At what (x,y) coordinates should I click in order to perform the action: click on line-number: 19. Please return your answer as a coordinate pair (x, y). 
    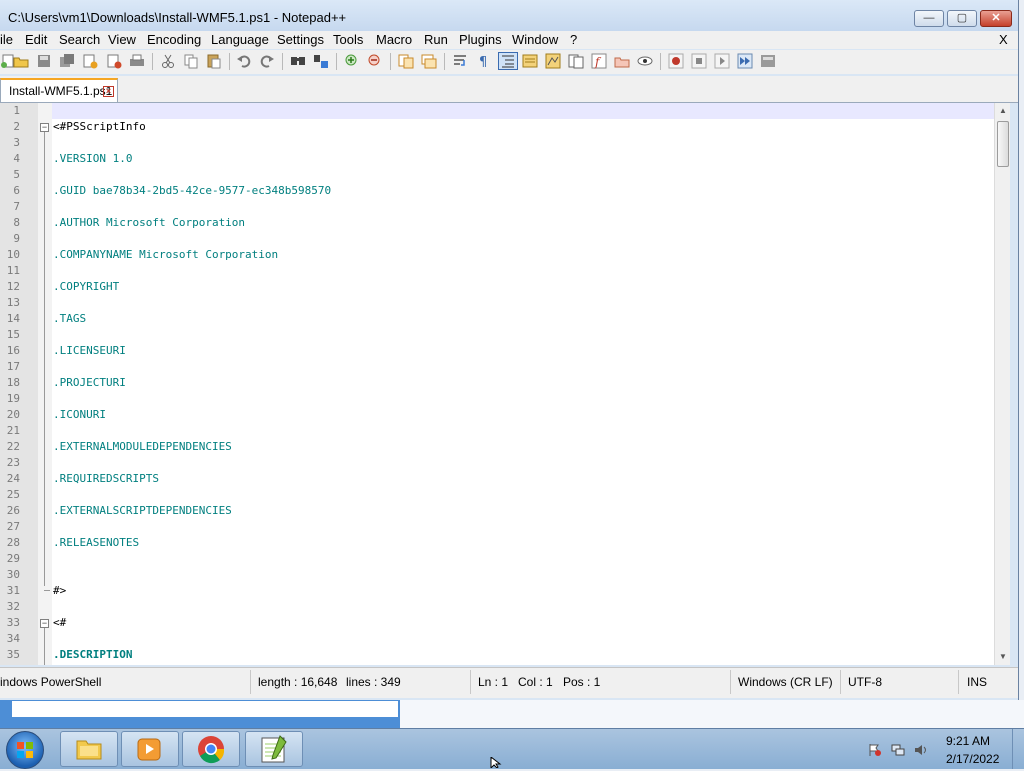
    Looking at the image, I should click on (13, 398).